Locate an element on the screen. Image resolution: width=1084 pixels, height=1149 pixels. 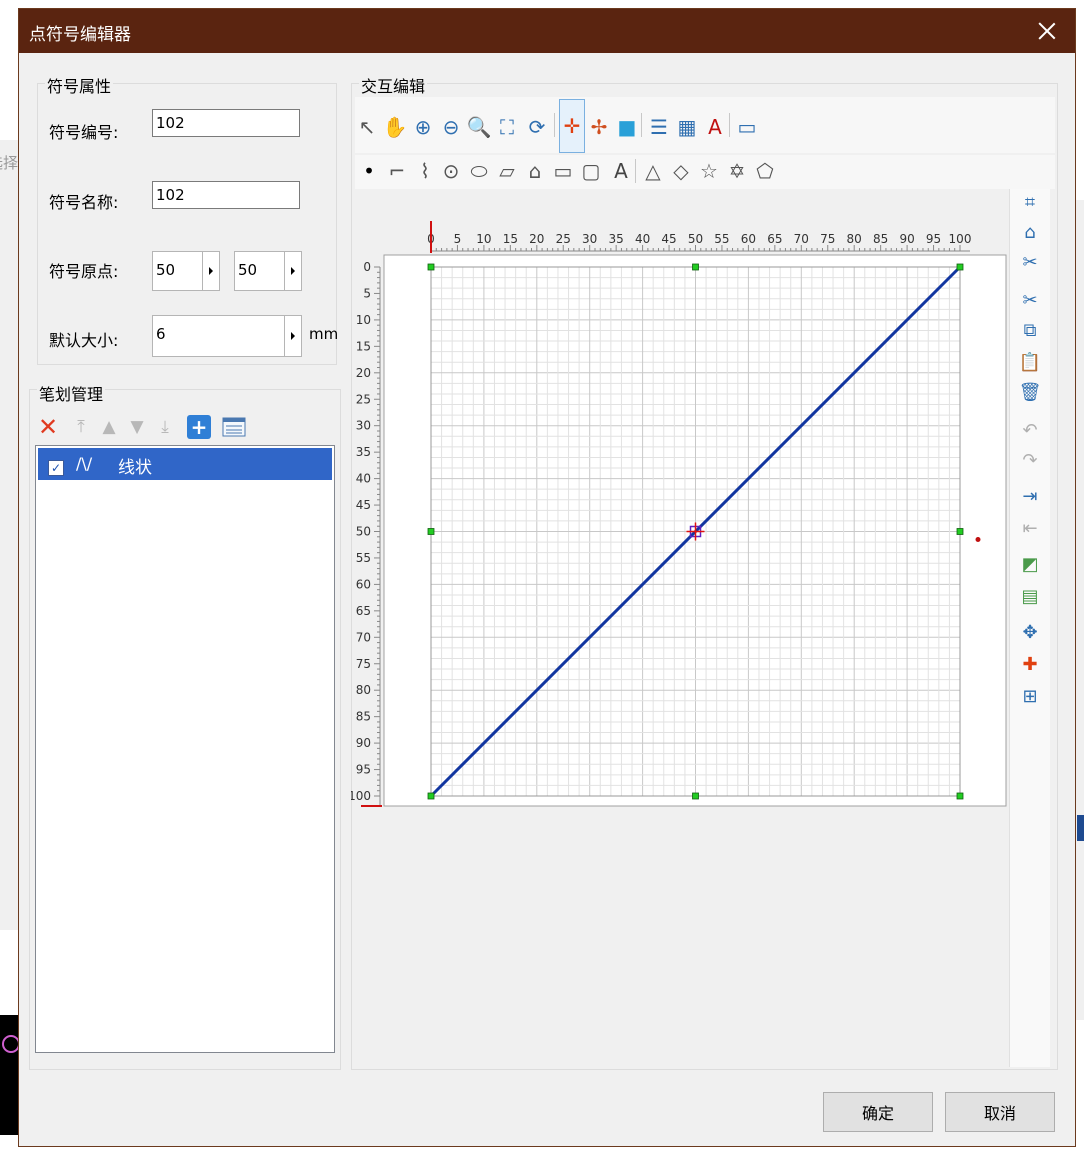
shape-icon: ⌂ is located at coordinates (1030, 233).